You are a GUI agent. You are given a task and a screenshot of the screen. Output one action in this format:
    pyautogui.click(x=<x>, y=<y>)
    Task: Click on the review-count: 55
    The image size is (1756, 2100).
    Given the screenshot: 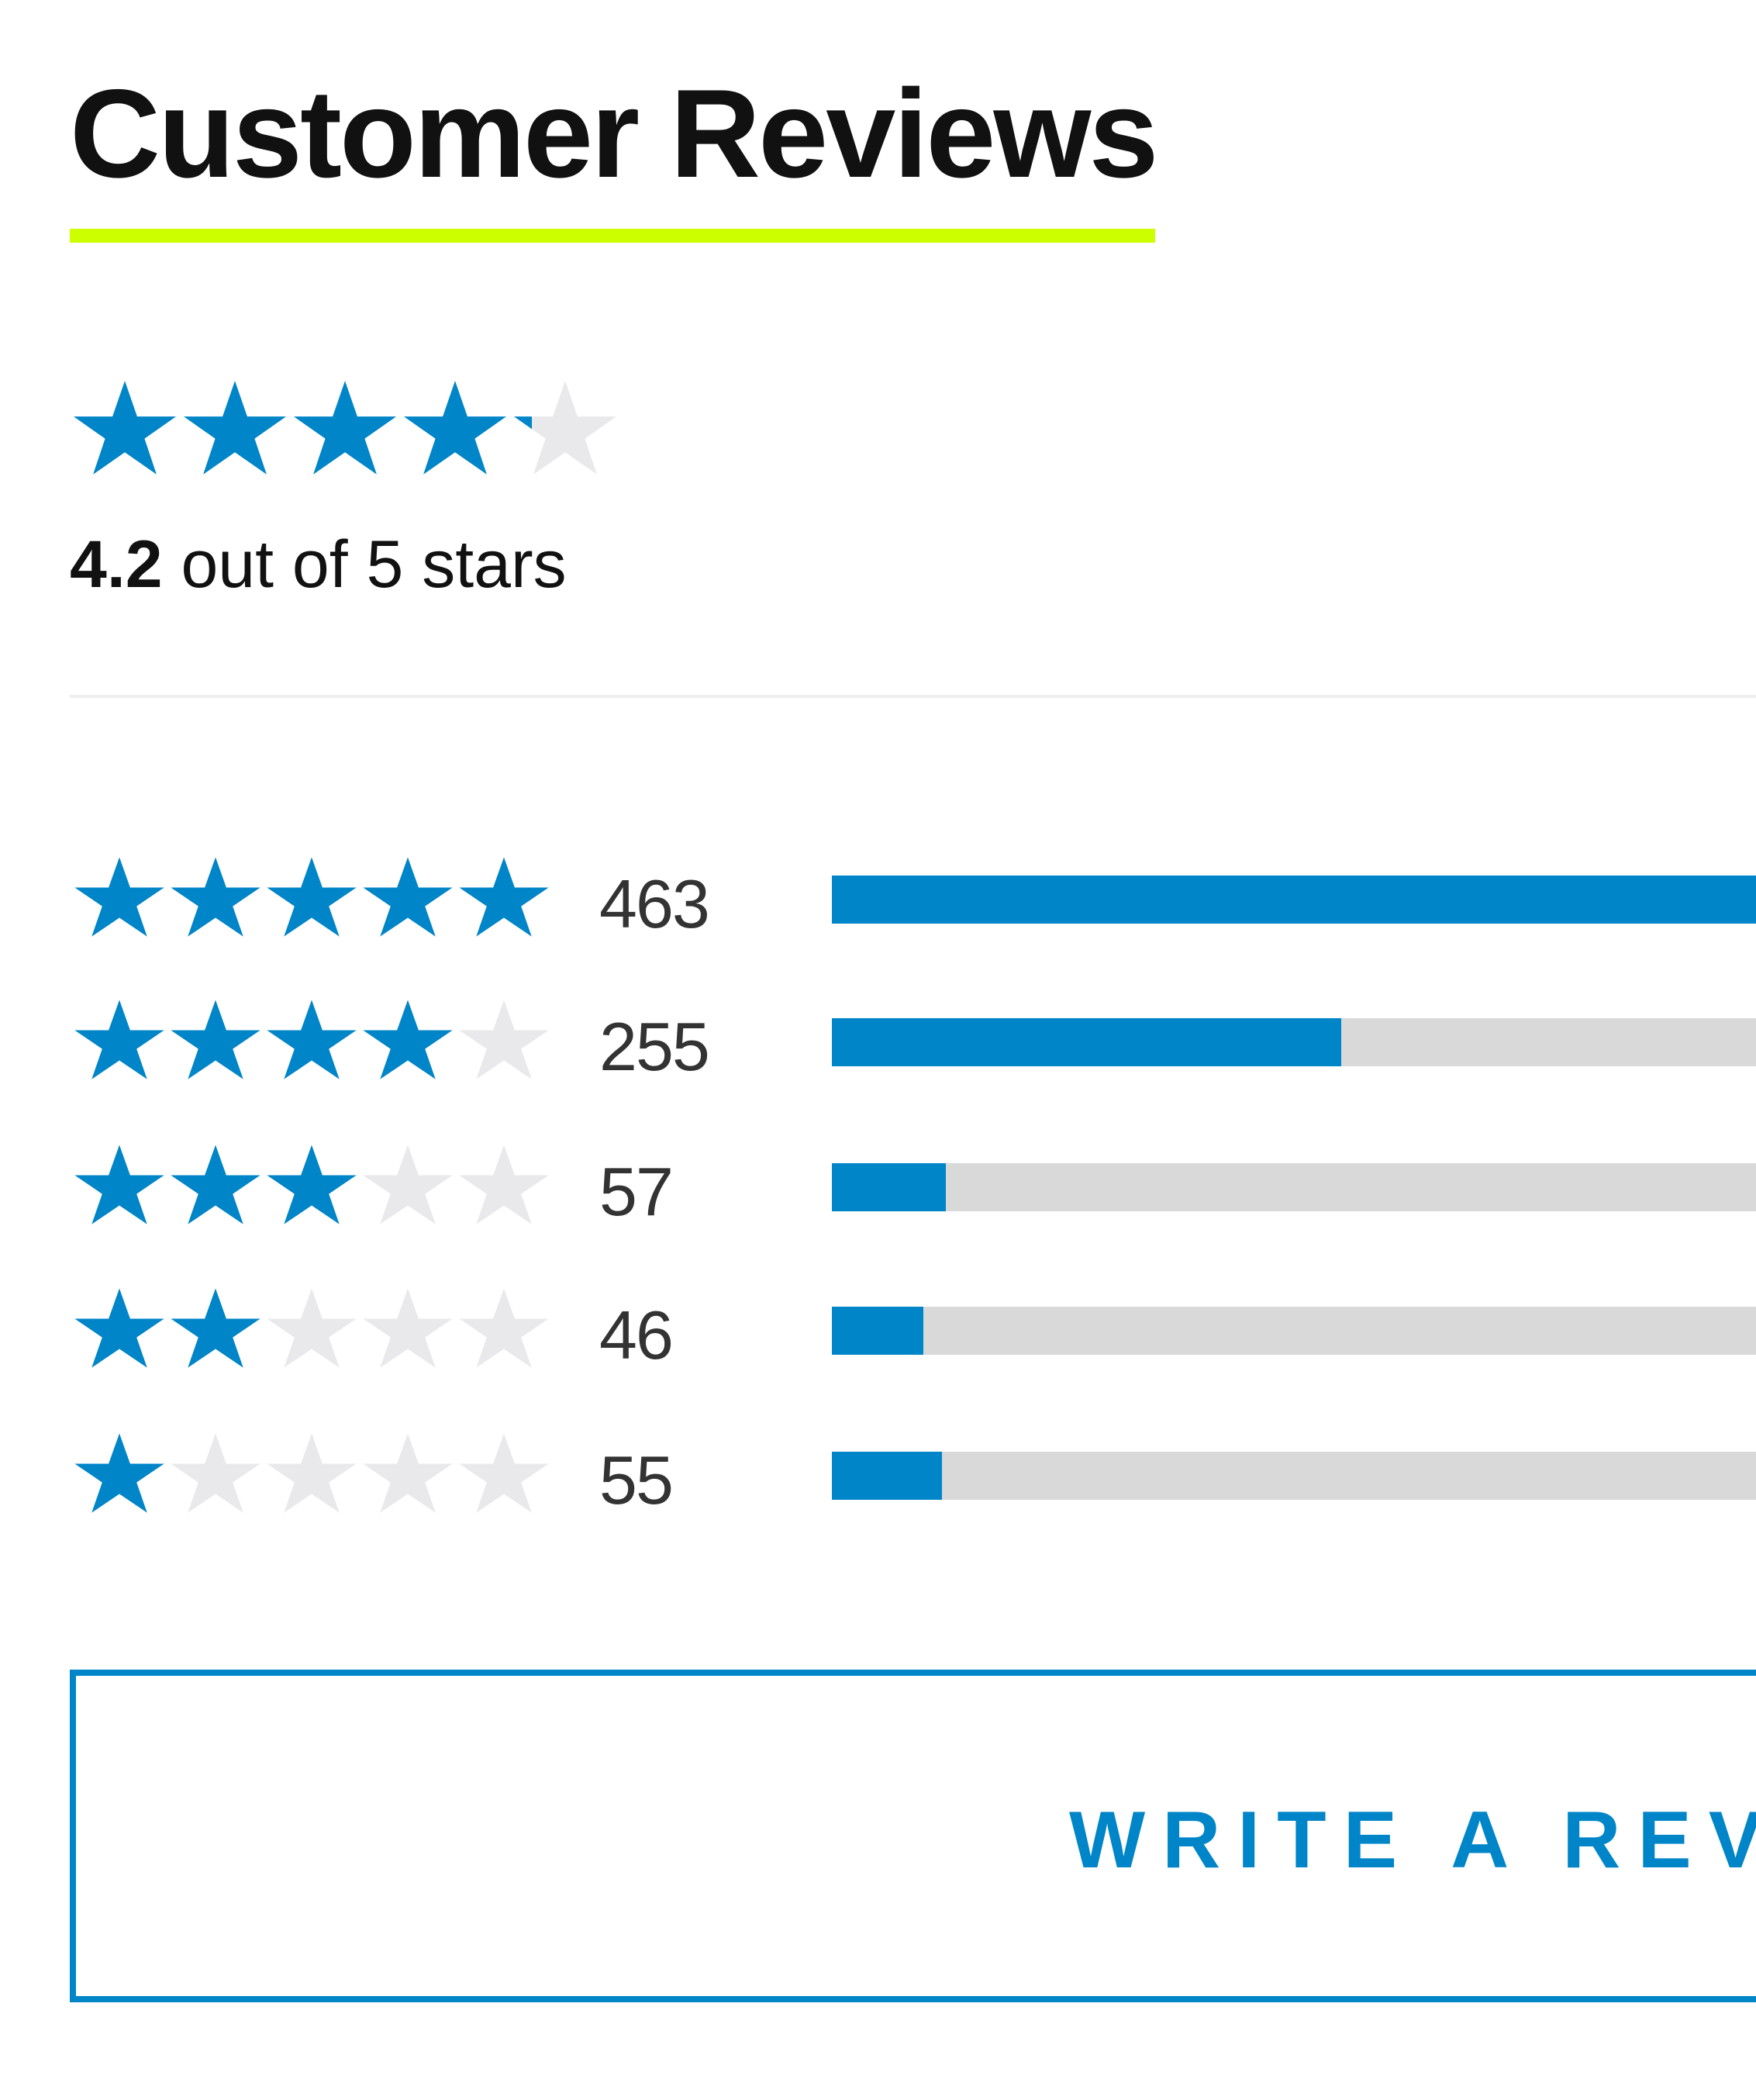 What is the action you would take?
    pyautogui.click(x=637, y=1480)
    